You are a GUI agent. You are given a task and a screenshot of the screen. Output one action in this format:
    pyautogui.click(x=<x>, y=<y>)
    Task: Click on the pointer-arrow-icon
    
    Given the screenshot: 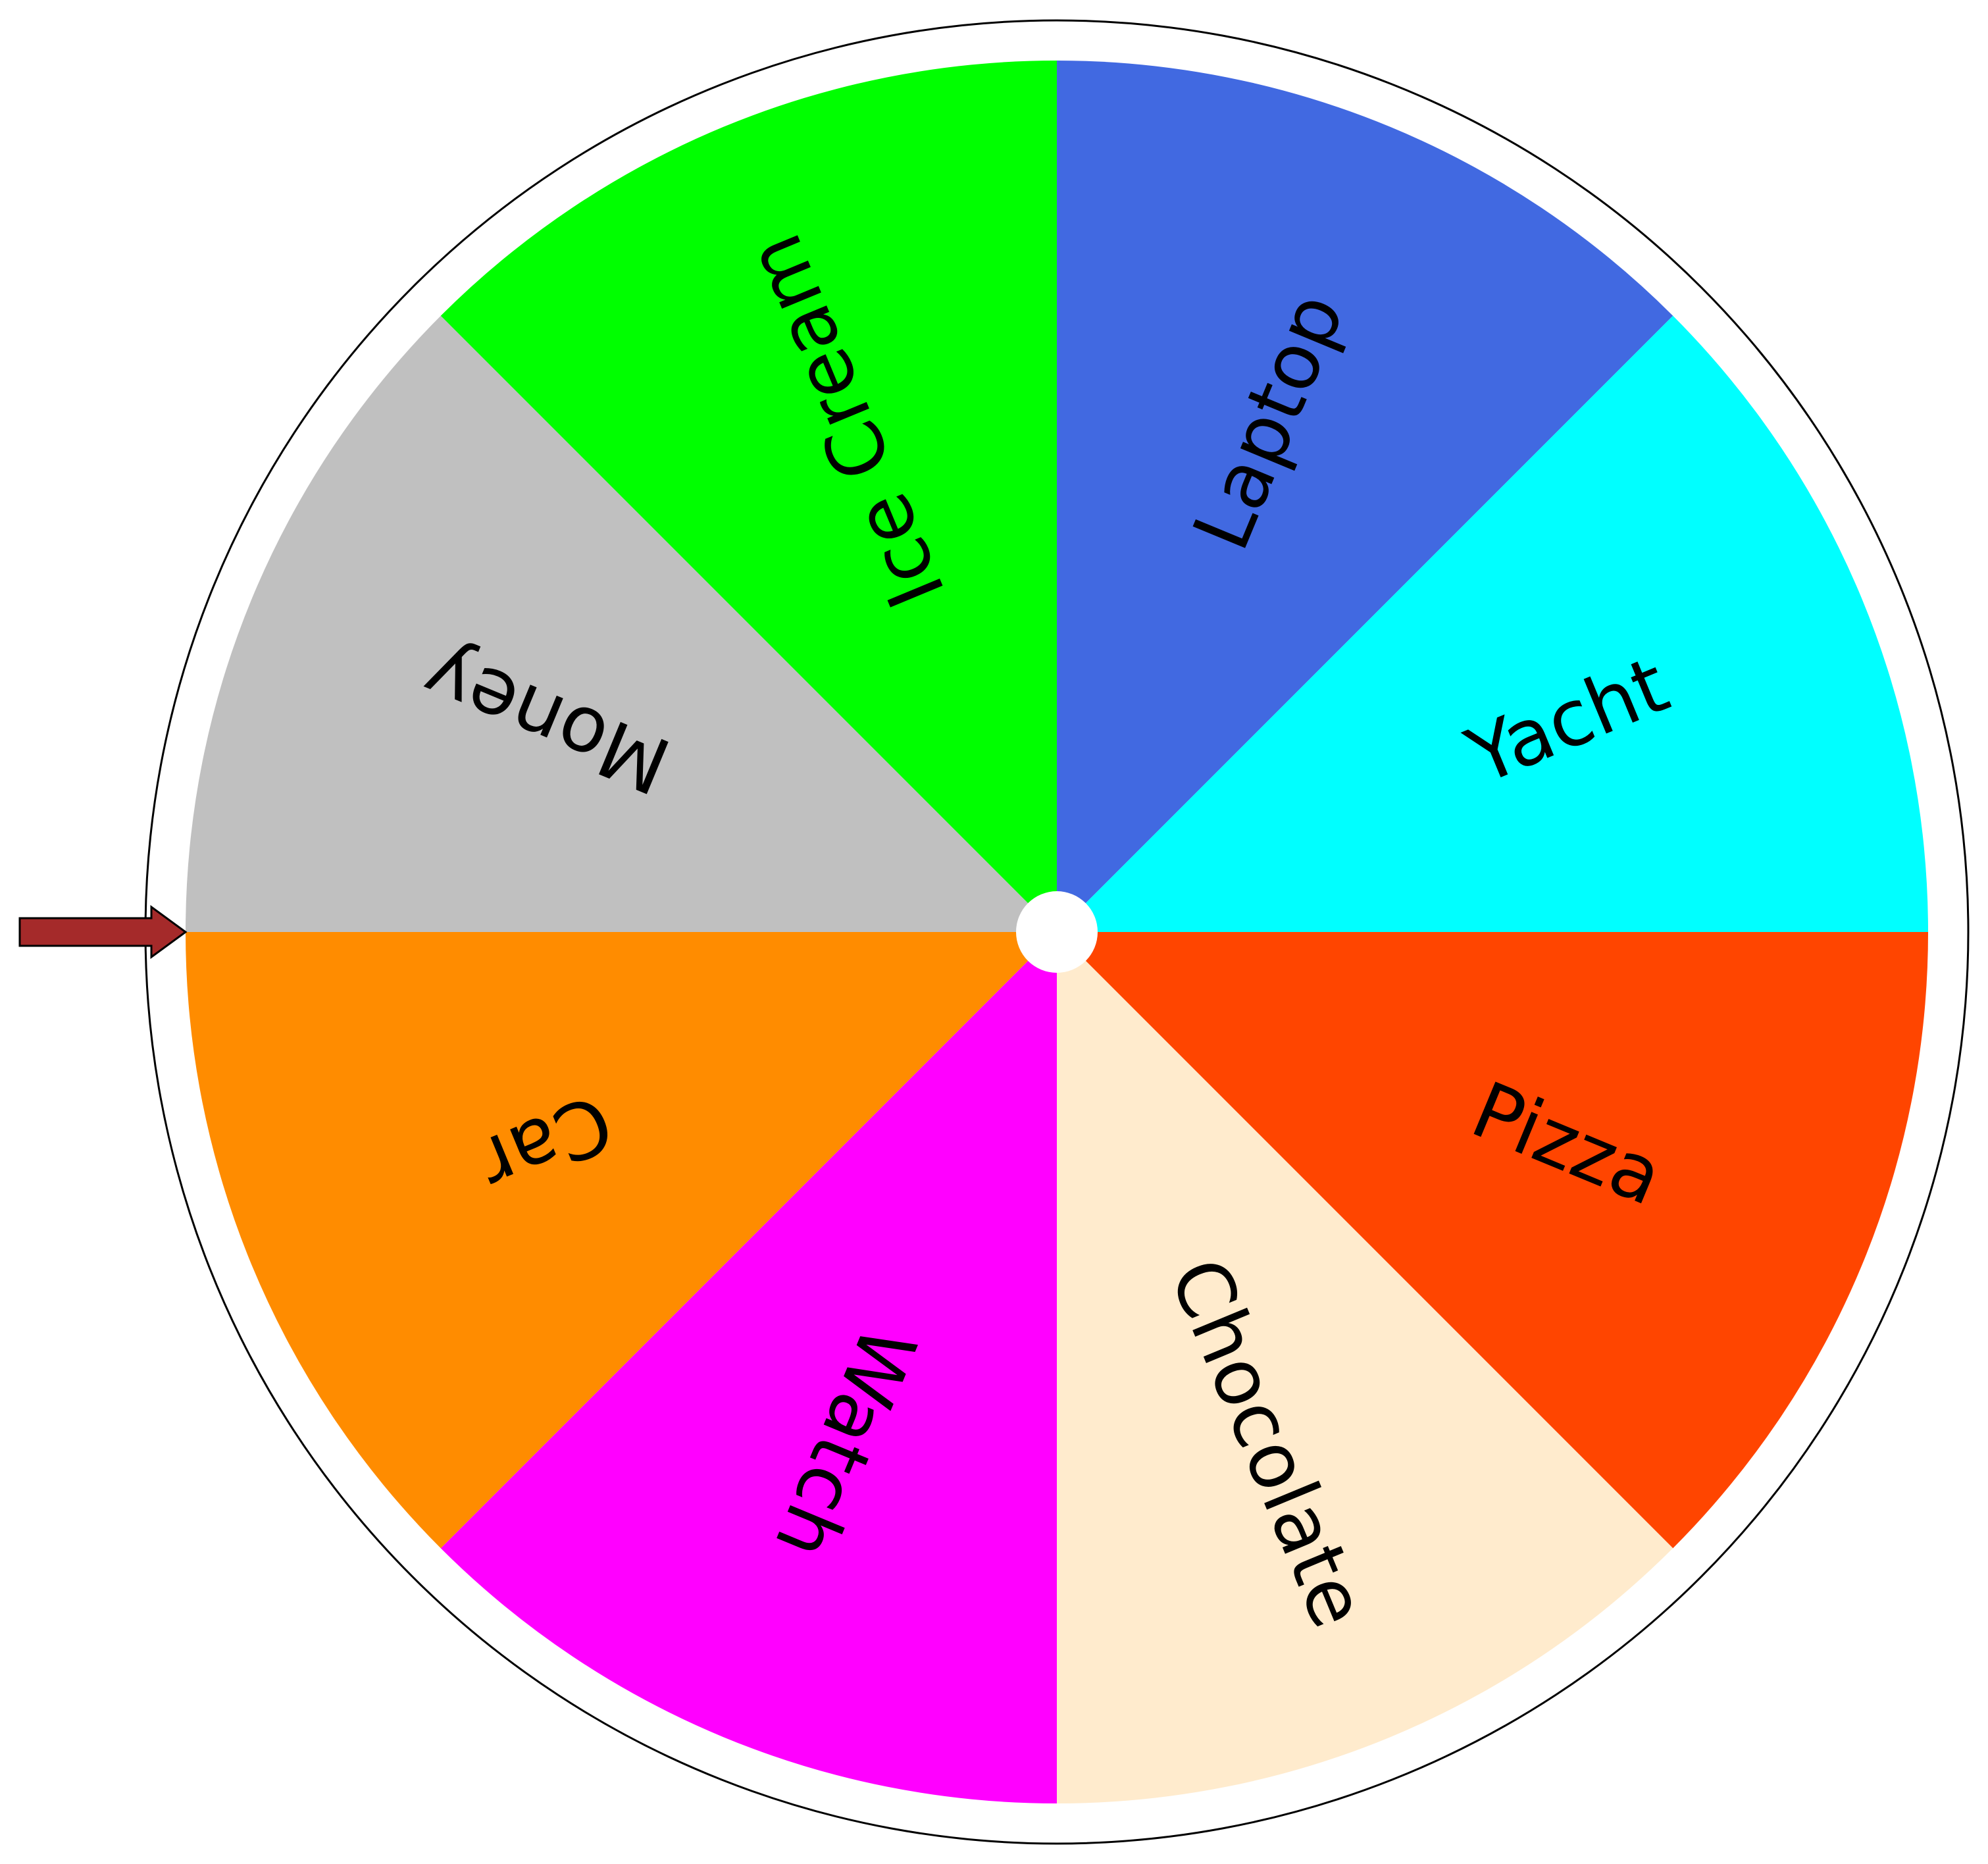 What is the action you would take?
    pyautogui.click(x=103, y=932)
    